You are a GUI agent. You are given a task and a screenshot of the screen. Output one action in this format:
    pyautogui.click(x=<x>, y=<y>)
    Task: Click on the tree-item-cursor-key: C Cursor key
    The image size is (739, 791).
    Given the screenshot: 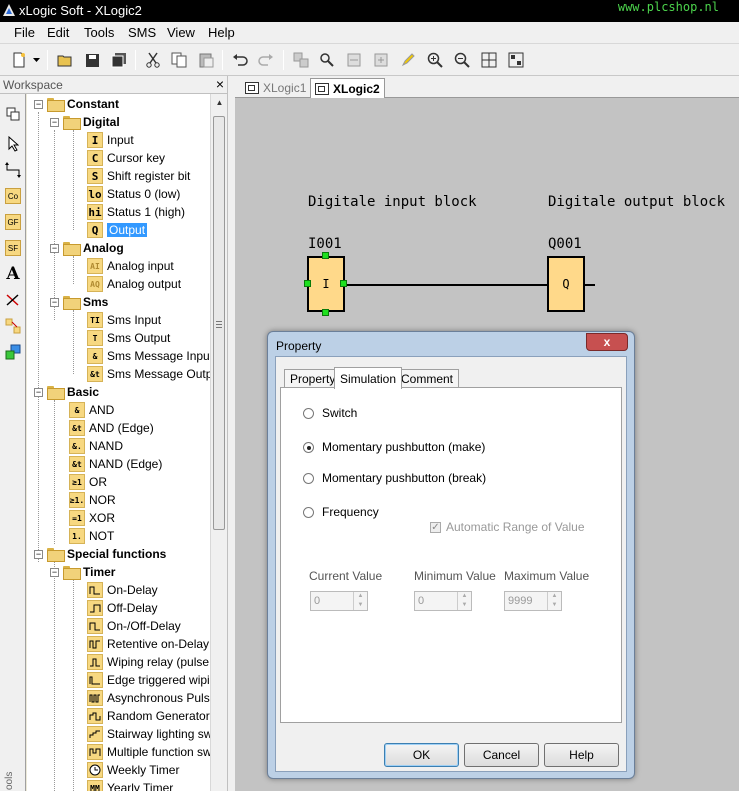 What is the action you would take?
    pyautogui.click(x=126, y=158)
    